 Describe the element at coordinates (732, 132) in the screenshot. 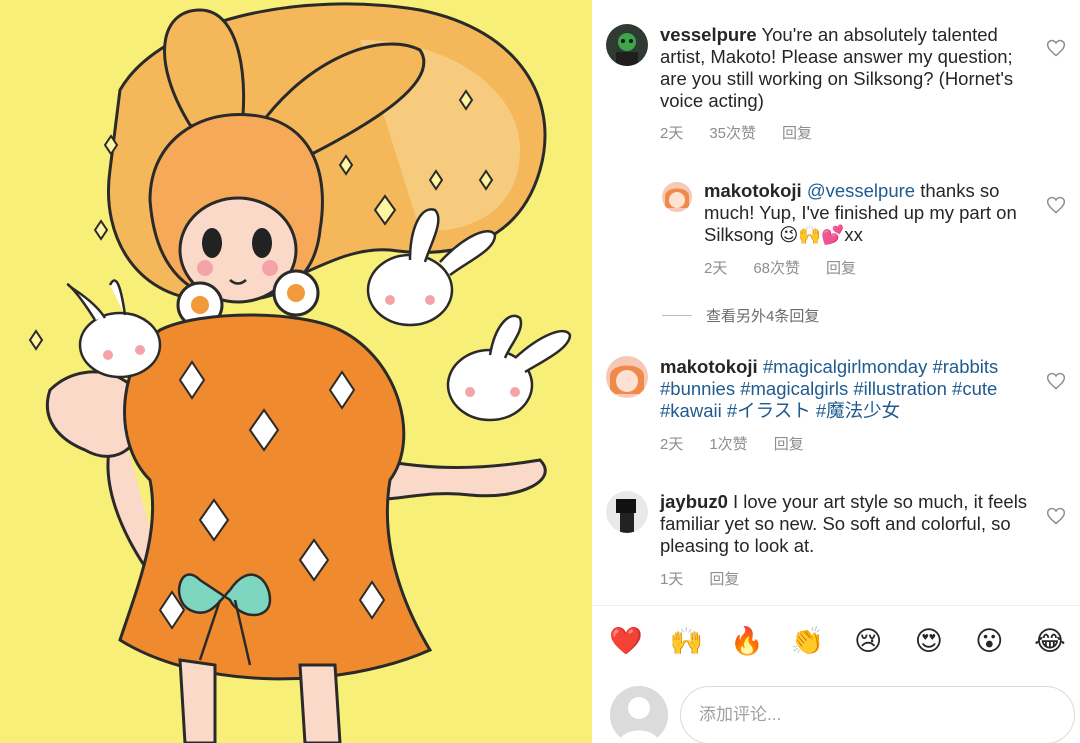

I see `comment-likes: 35次赞` at that location.